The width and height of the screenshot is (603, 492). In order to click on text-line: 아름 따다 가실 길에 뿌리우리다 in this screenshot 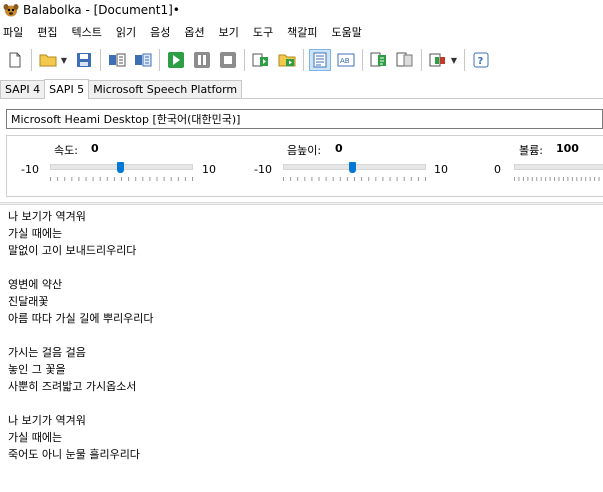, I will do `click(81, 318)`.